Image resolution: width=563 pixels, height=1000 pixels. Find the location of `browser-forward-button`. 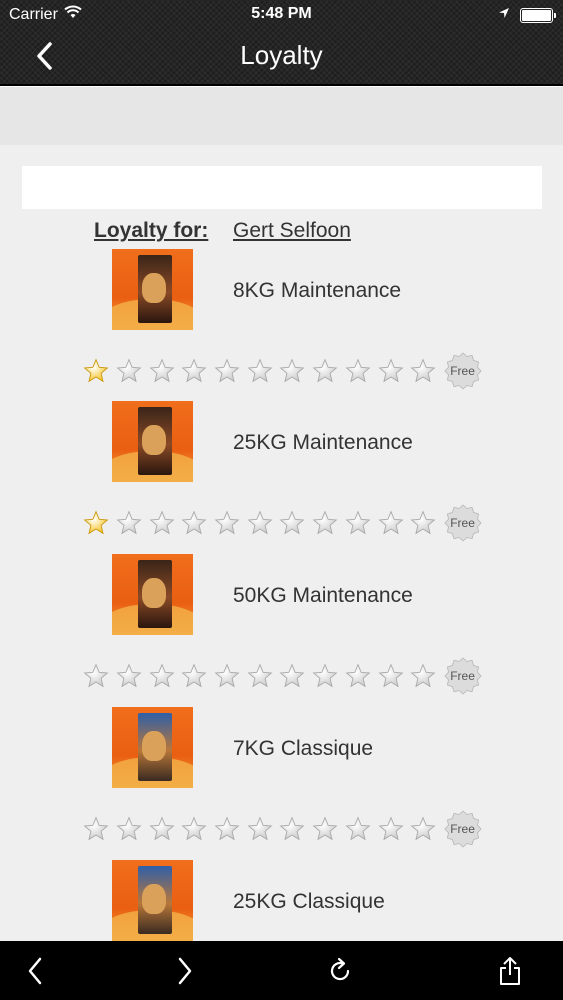

browser-forward-button is located at coordinates (185, 971).